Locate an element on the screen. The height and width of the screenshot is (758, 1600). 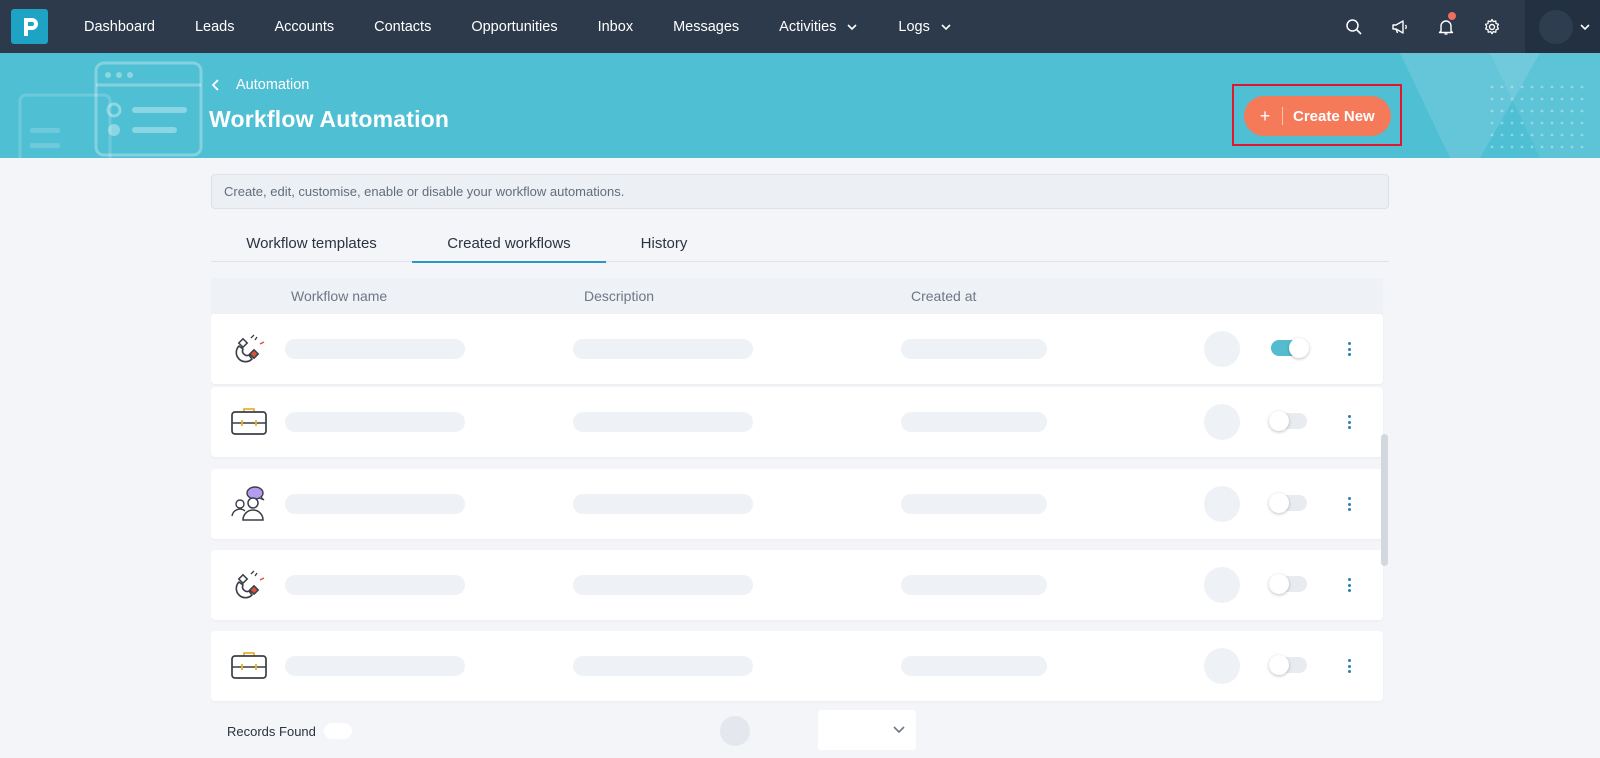
breadcrumb-label: Automation is located at coordinates (273, 85).